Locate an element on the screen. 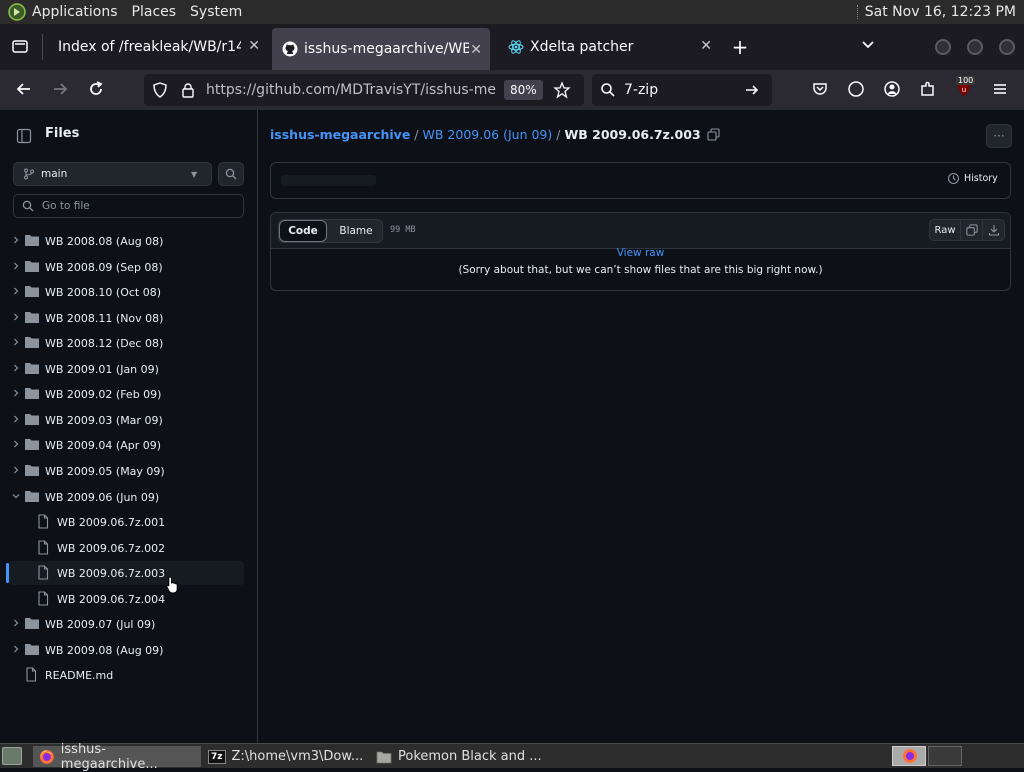 The image size is (1024, 772). tree-folder: WB 2009.05 (May 09) is located at coordinates (126, 471).